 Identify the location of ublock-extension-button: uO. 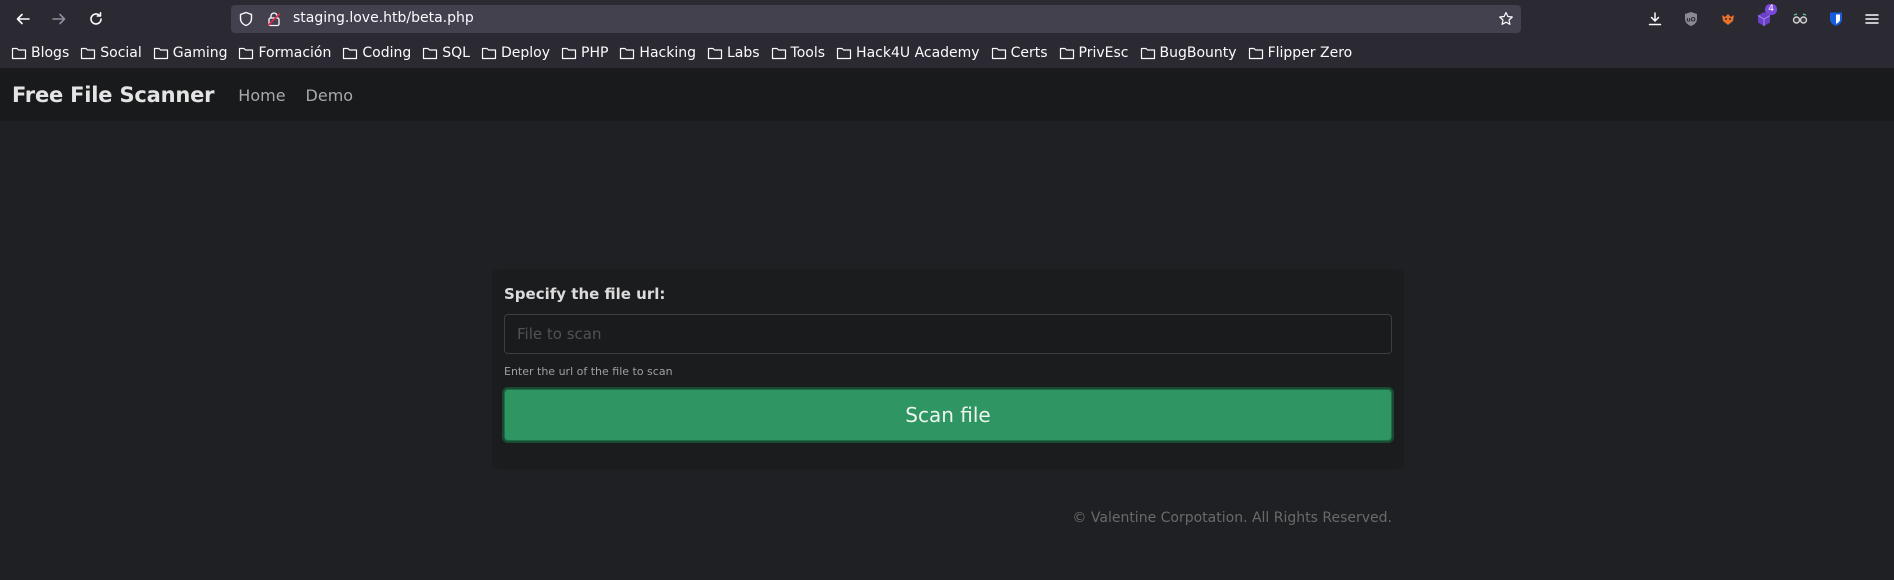
(1691, 19).